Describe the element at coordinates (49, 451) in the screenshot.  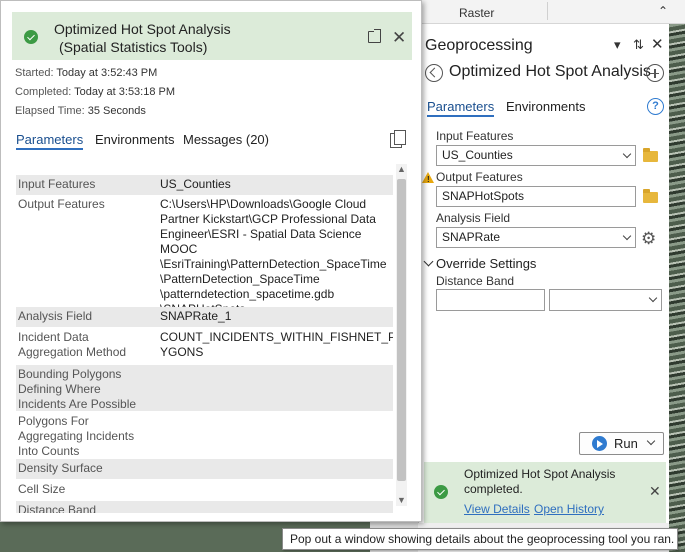
I see `param-key-line: Into Counts` at that location.